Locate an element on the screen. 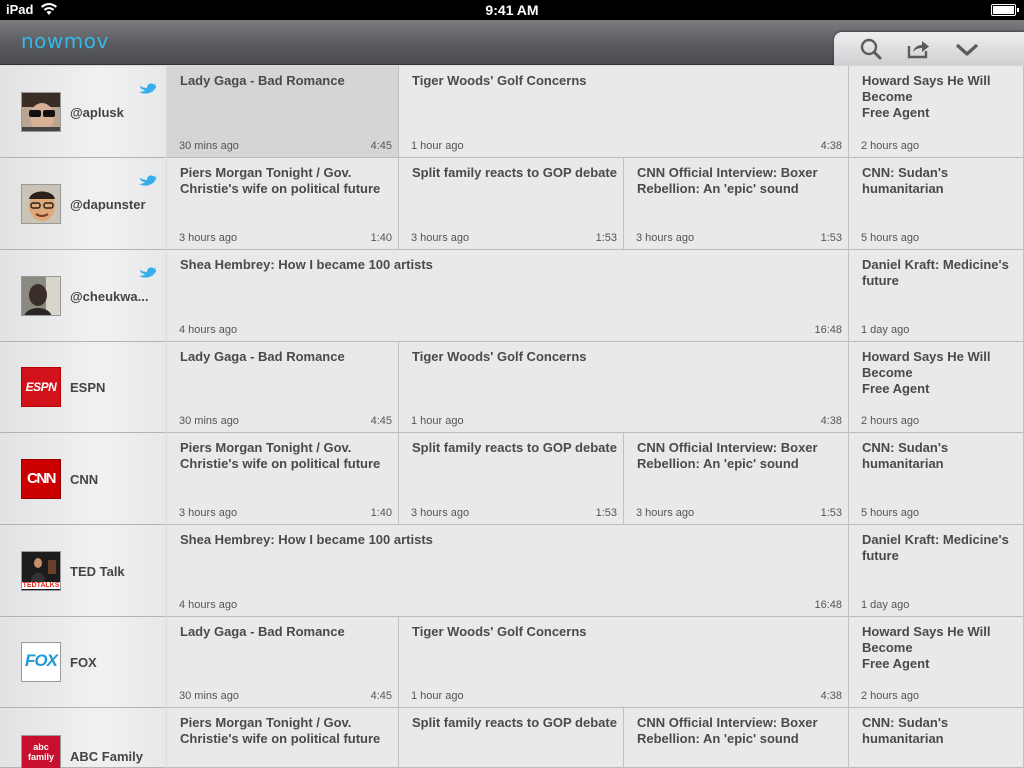 The width and height of the screenshot is (1024, 768). espn-logo: ESPN is located at coordinates (41, 387).